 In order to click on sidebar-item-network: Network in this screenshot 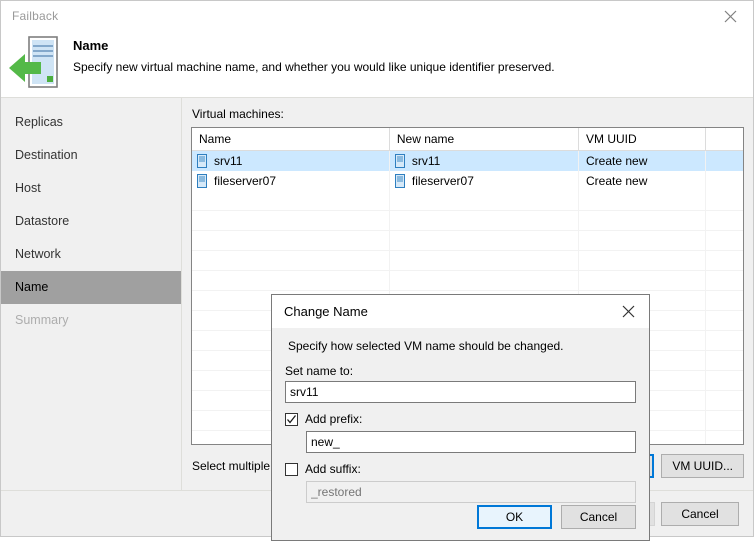, I will do `click(91, 254)`.